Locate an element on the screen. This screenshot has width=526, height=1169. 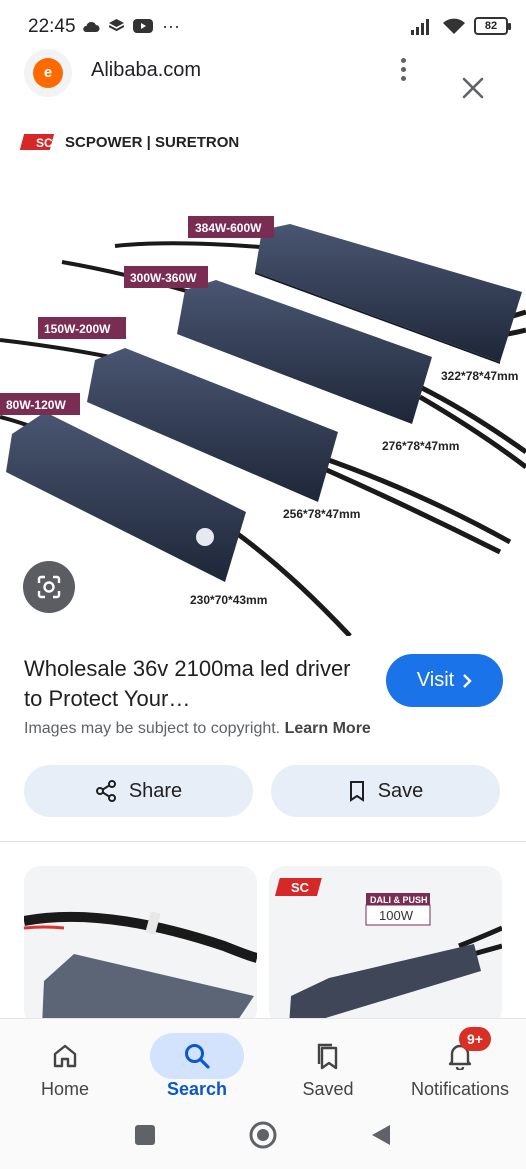
bookmark-icon is located at coordinates (356, 791).